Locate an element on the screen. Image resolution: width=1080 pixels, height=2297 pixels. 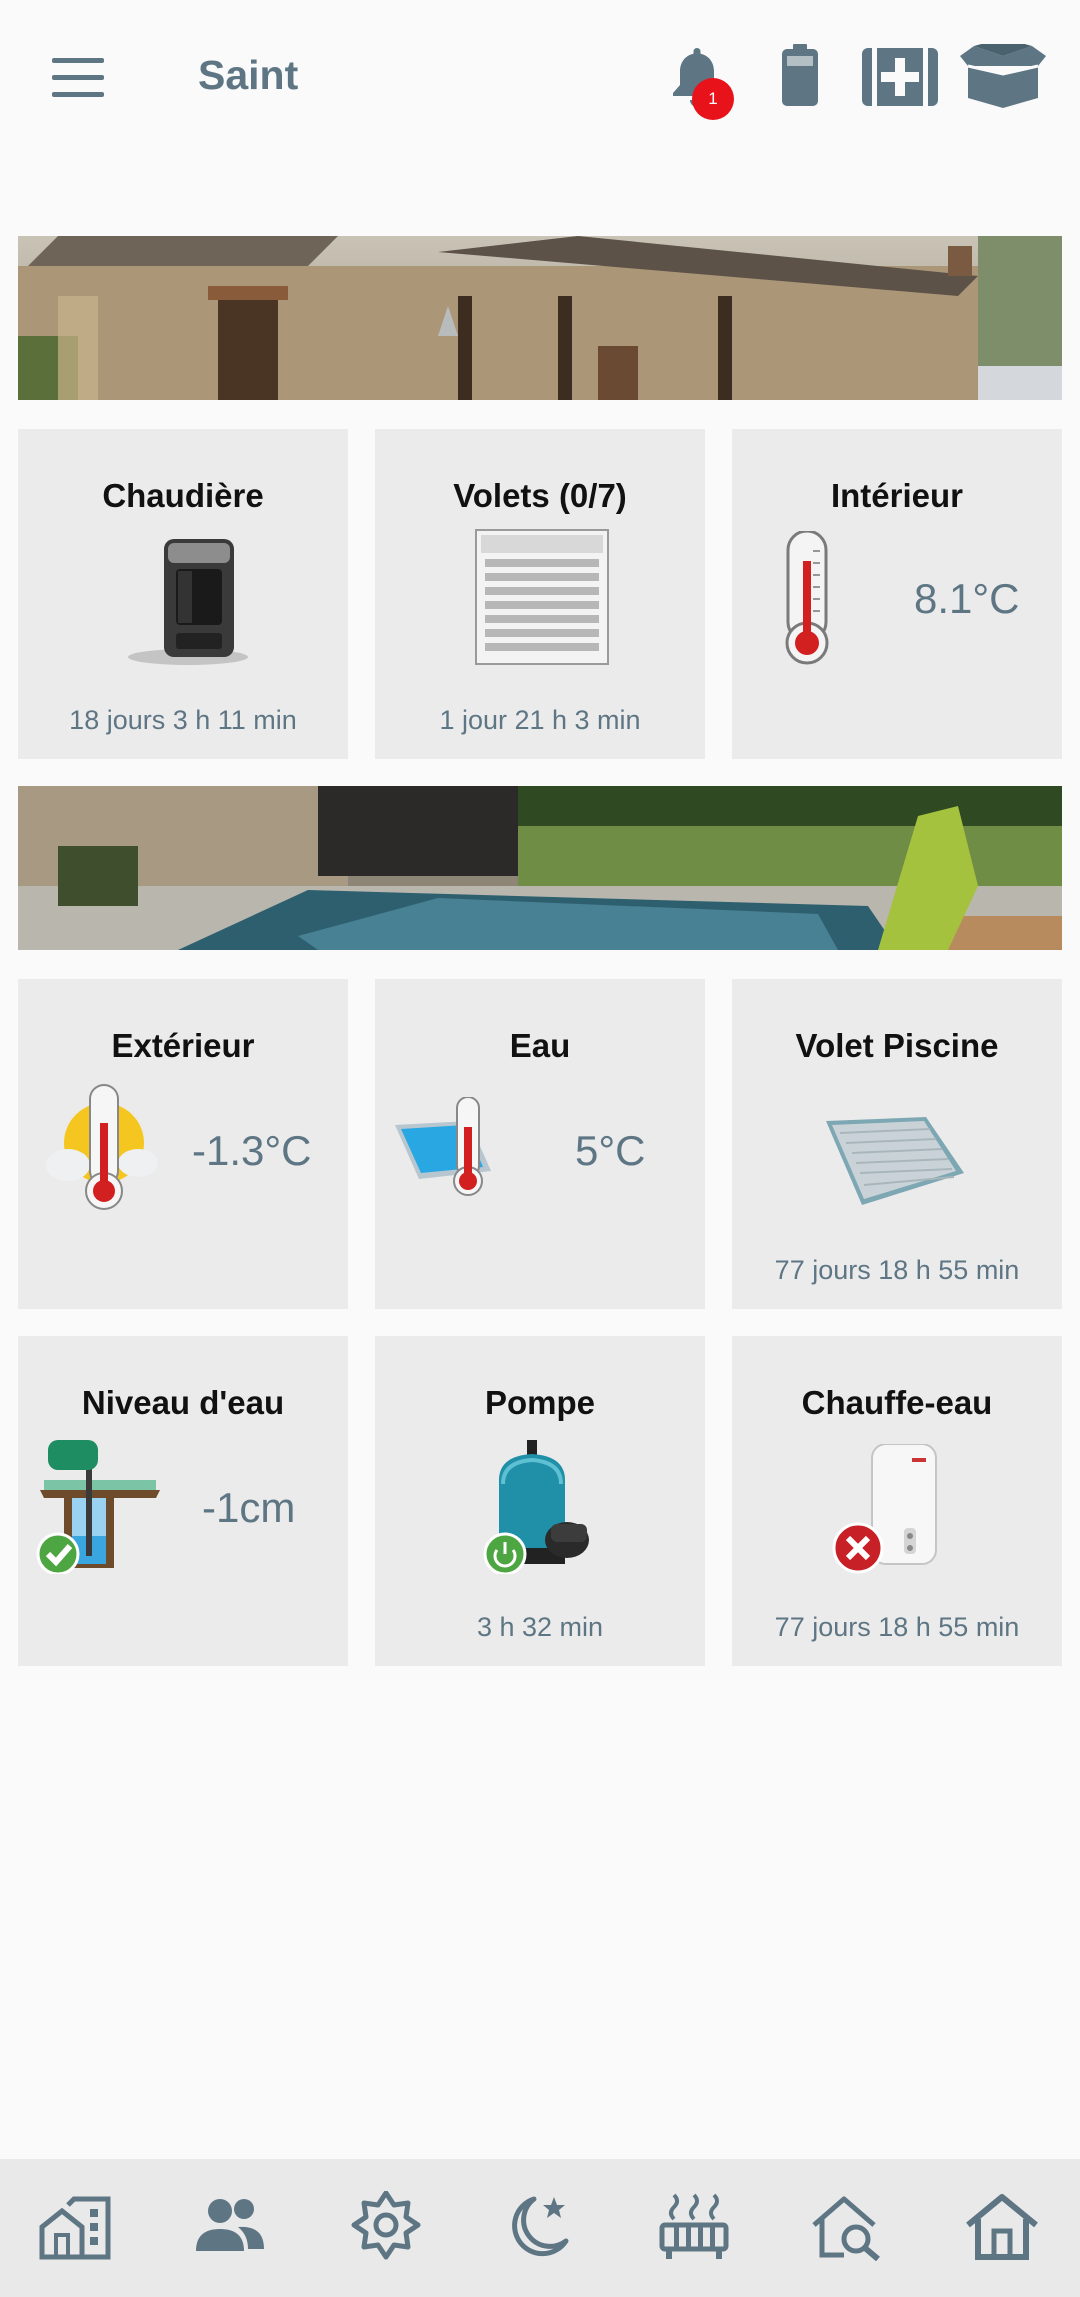
menu-icon is located at coordinates (78, 78).